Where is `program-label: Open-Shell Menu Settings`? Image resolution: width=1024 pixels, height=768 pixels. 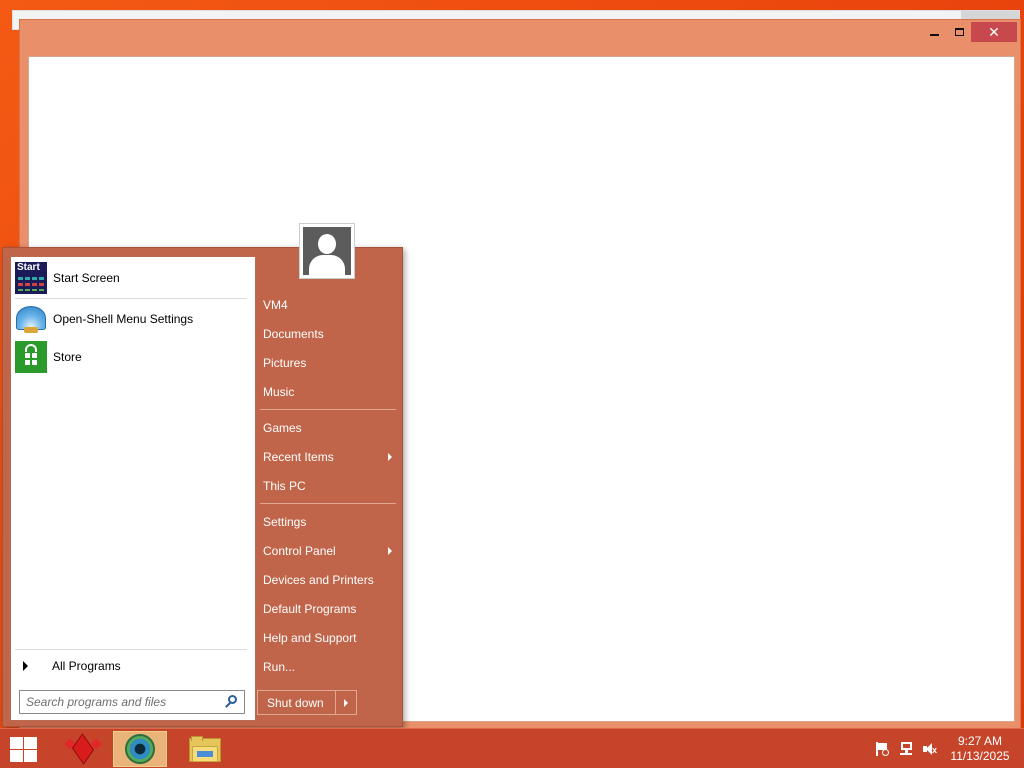
program-label: Open-Shell Menu Settings is located at coordinates (123, 319).